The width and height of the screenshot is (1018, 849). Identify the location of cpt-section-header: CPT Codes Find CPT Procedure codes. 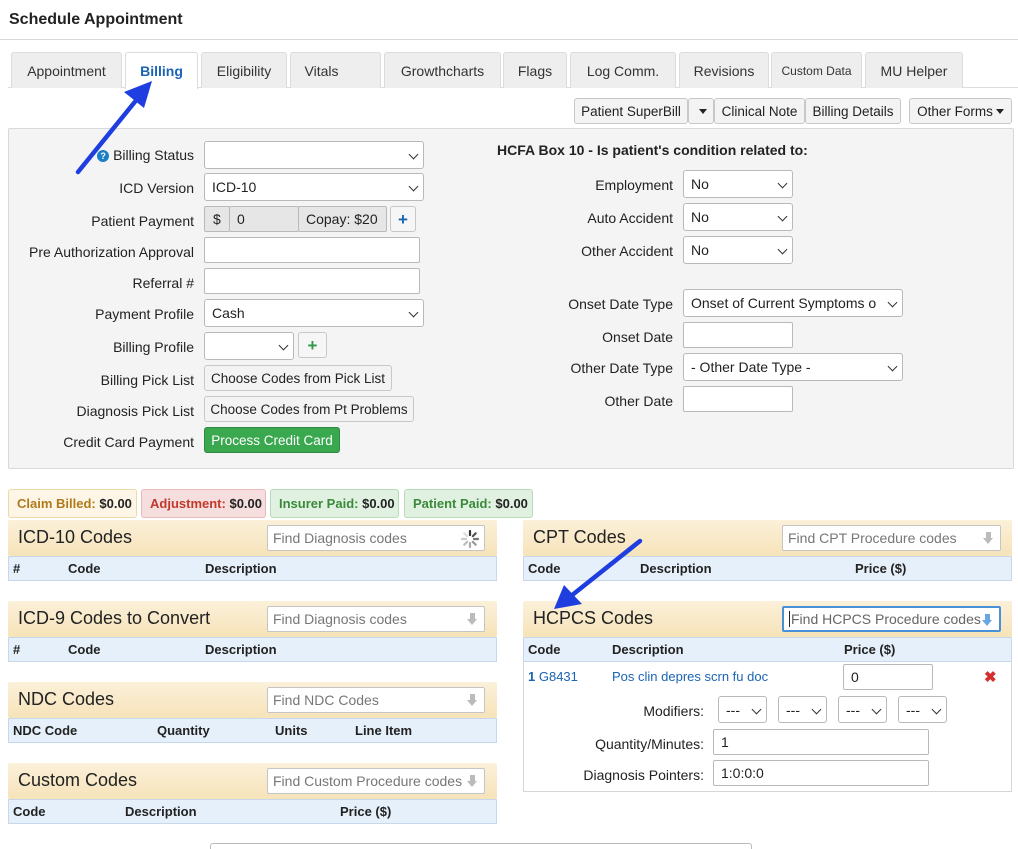
(767, 538).